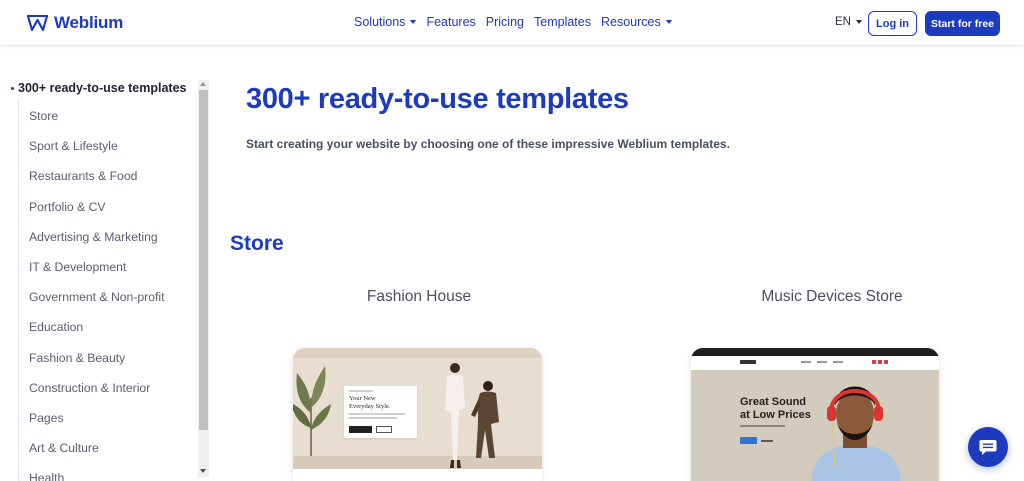 This screenshot has width=1024, height=481. I want to click on start-for-free-button: Start for free, so click(962, 23).